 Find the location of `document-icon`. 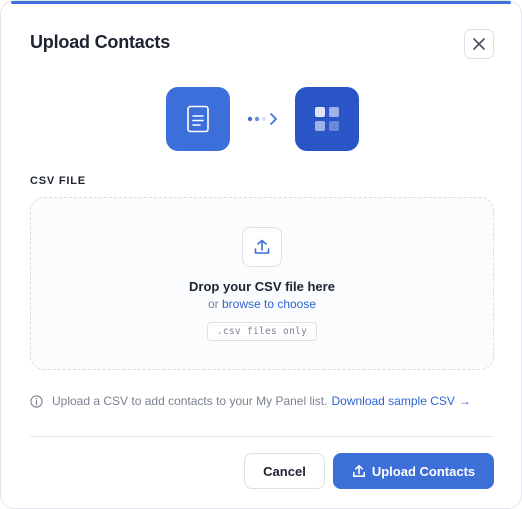

document-icon is located at coordinates (198, 119).